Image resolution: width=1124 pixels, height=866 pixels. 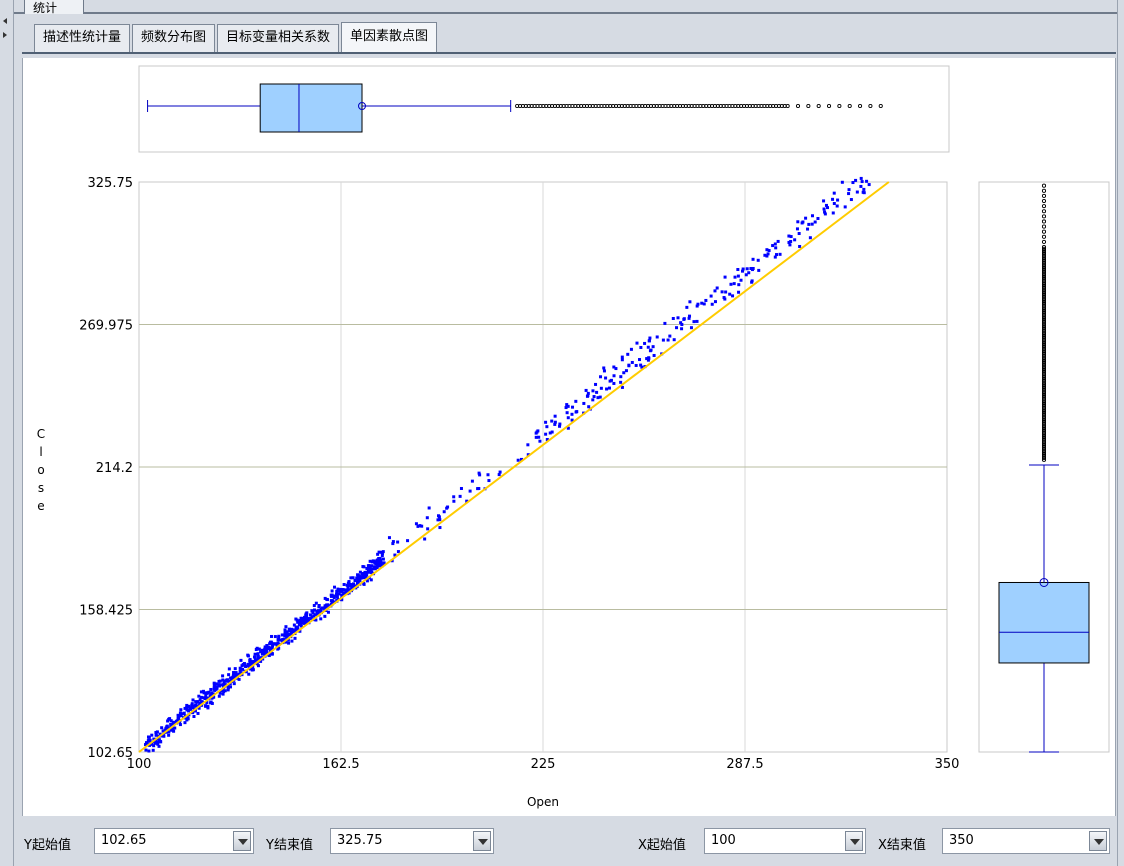 What do you see at coordinates (1044, 622) in the screenshot?
I see `y-box` at bounding box center [1044, 622].